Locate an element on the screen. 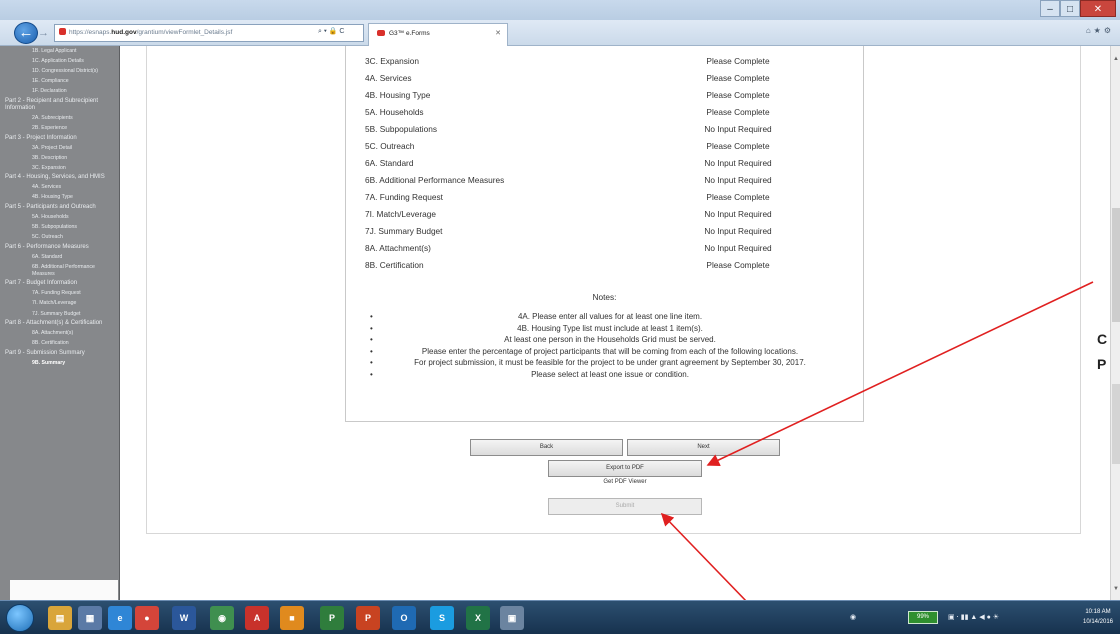 The image size is (1120, 634). taskbar-app-chrome-icon: ● is located at coordinates (147, 618).